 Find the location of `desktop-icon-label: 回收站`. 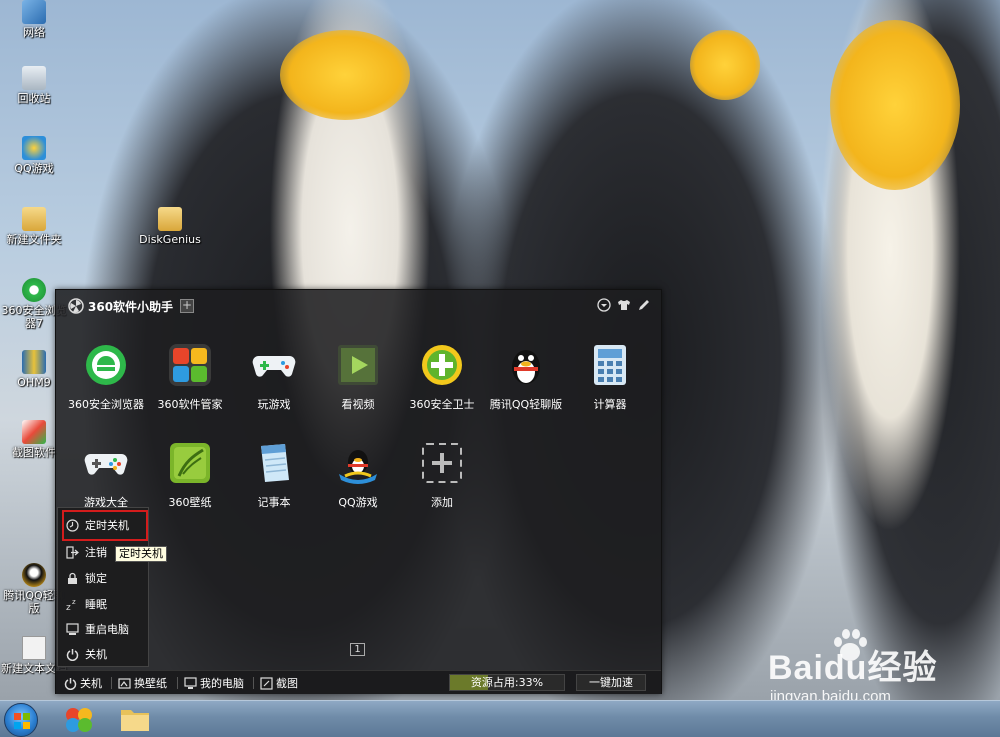

desktop-icon-label: 回收站 is located at coordinates (34, 98).